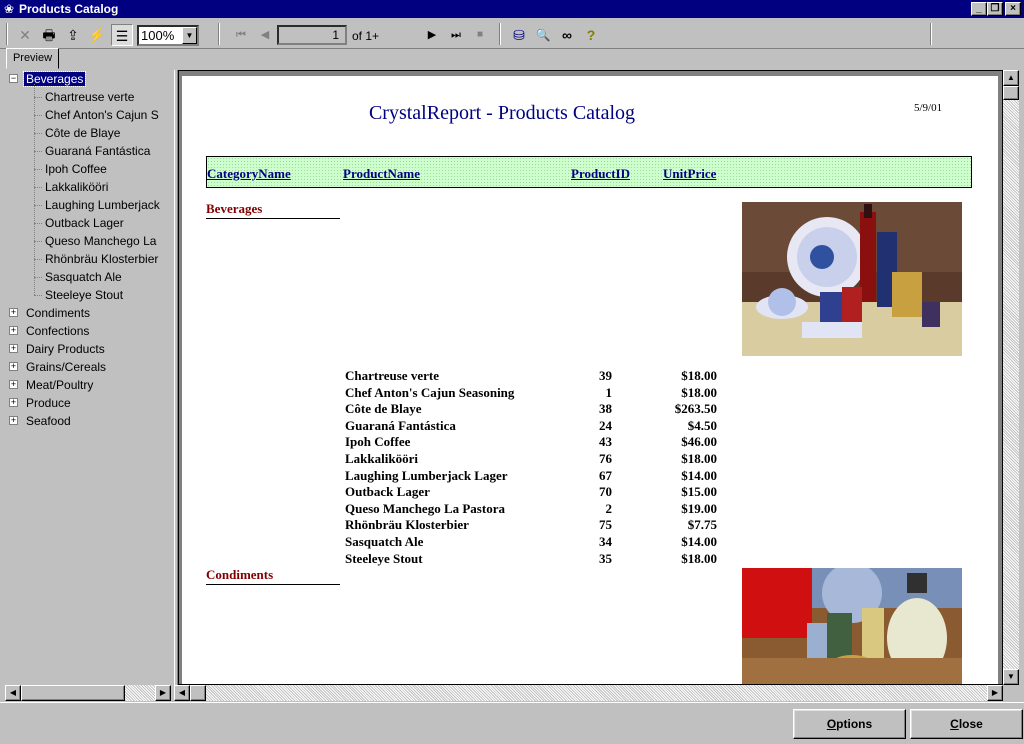 The height and width of the screenshot is (744, 1024). I want to click on header-category: CategoryName, so click(249, 173).